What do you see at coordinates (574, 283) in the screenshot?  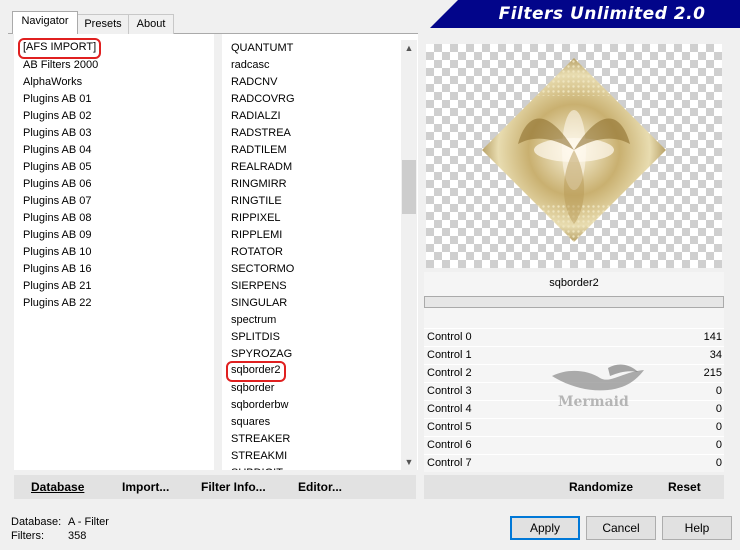 I see `filter-name-label: sqborder2` at bounding box center [574, 283].